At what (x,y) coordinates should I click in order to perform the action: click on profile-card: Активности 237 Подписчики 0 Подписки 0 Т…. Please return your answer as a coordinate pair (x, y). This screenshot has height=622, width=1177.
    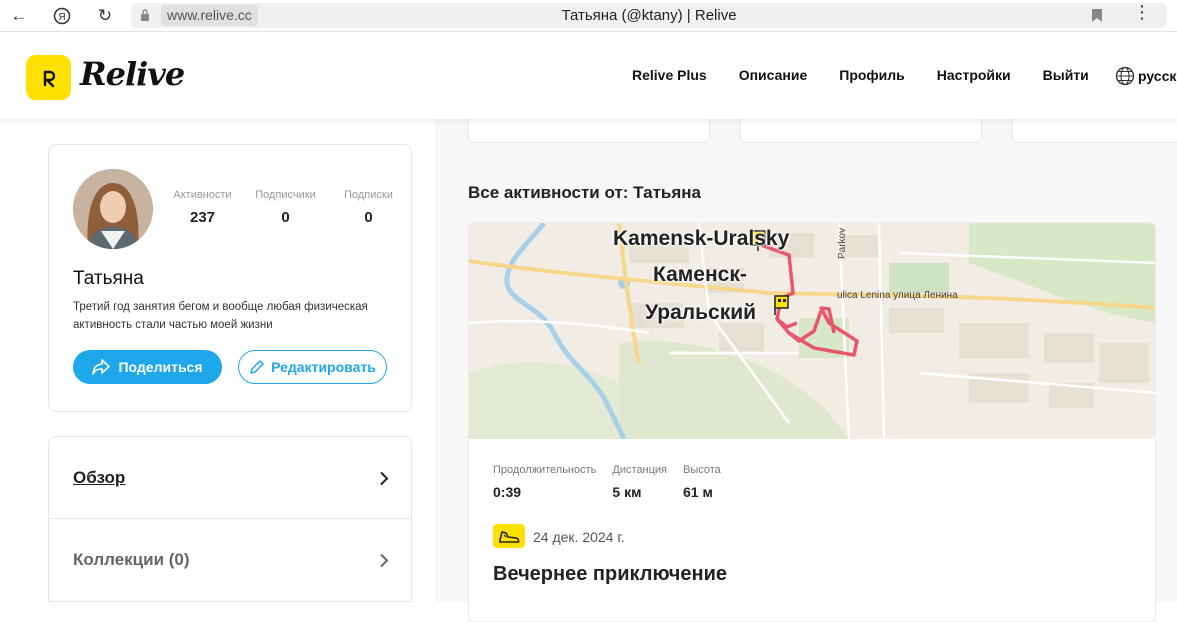
    Looking at the image, I should click on (230, 278).